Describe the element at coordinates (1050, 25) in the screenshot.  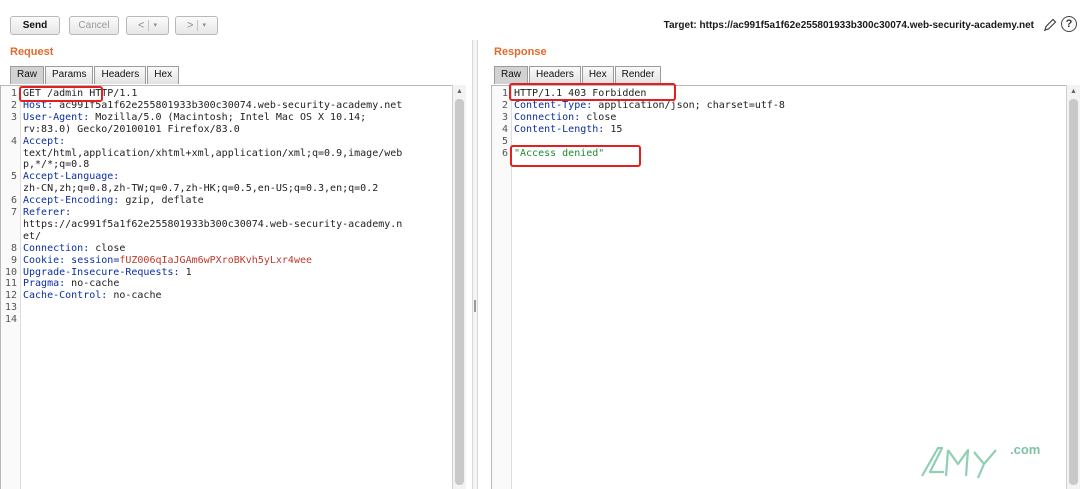
I see `pencil-icon` at that location.